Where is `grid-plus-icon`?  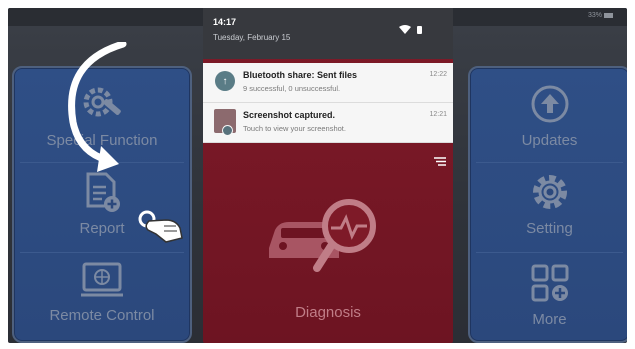 grid-plus-icon is located at coordinates (550, 283).